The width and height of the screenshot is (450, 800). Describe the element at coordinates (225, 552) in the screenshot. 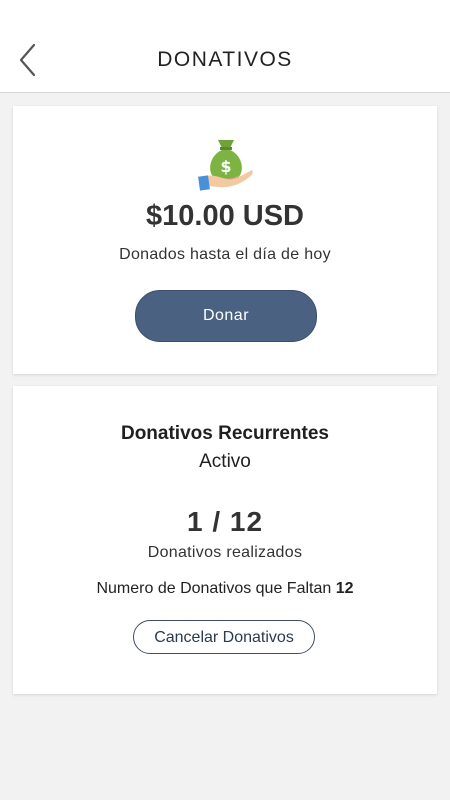

I see `donations-count-caption: Donativos realizados` at that location.